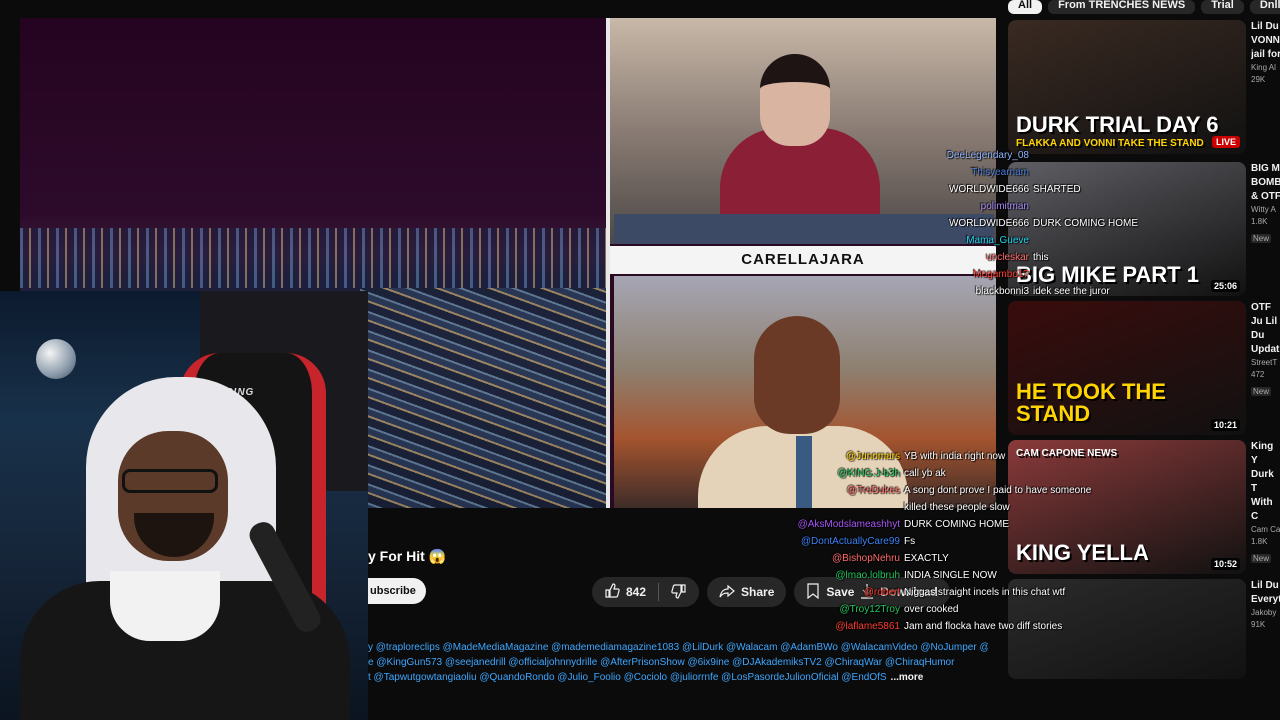 Image resolution: width=1280 pixels, height=720 pixels. Describe the element at coordinates (1225, 425) in the screenshot. I see `duration-badge: 10:21` at that location.